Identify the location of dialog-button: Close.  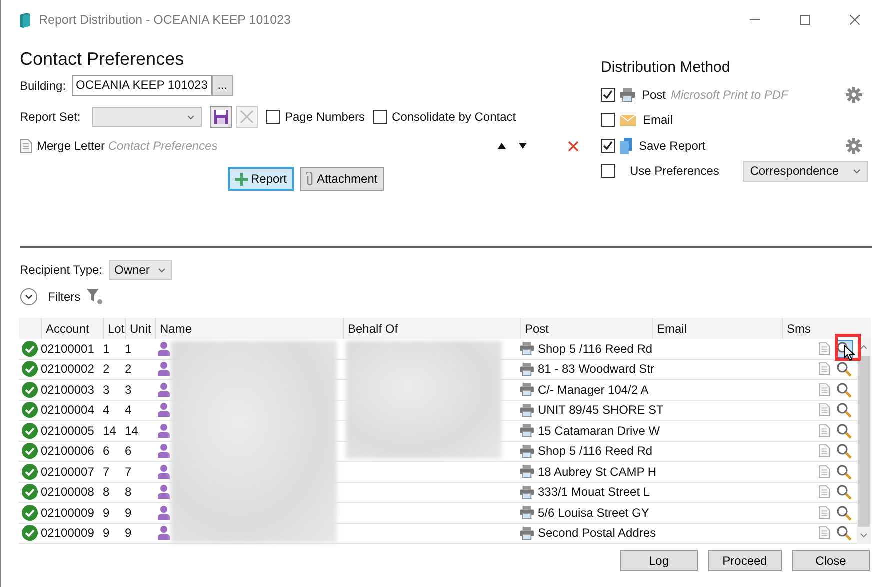
(831, 560).